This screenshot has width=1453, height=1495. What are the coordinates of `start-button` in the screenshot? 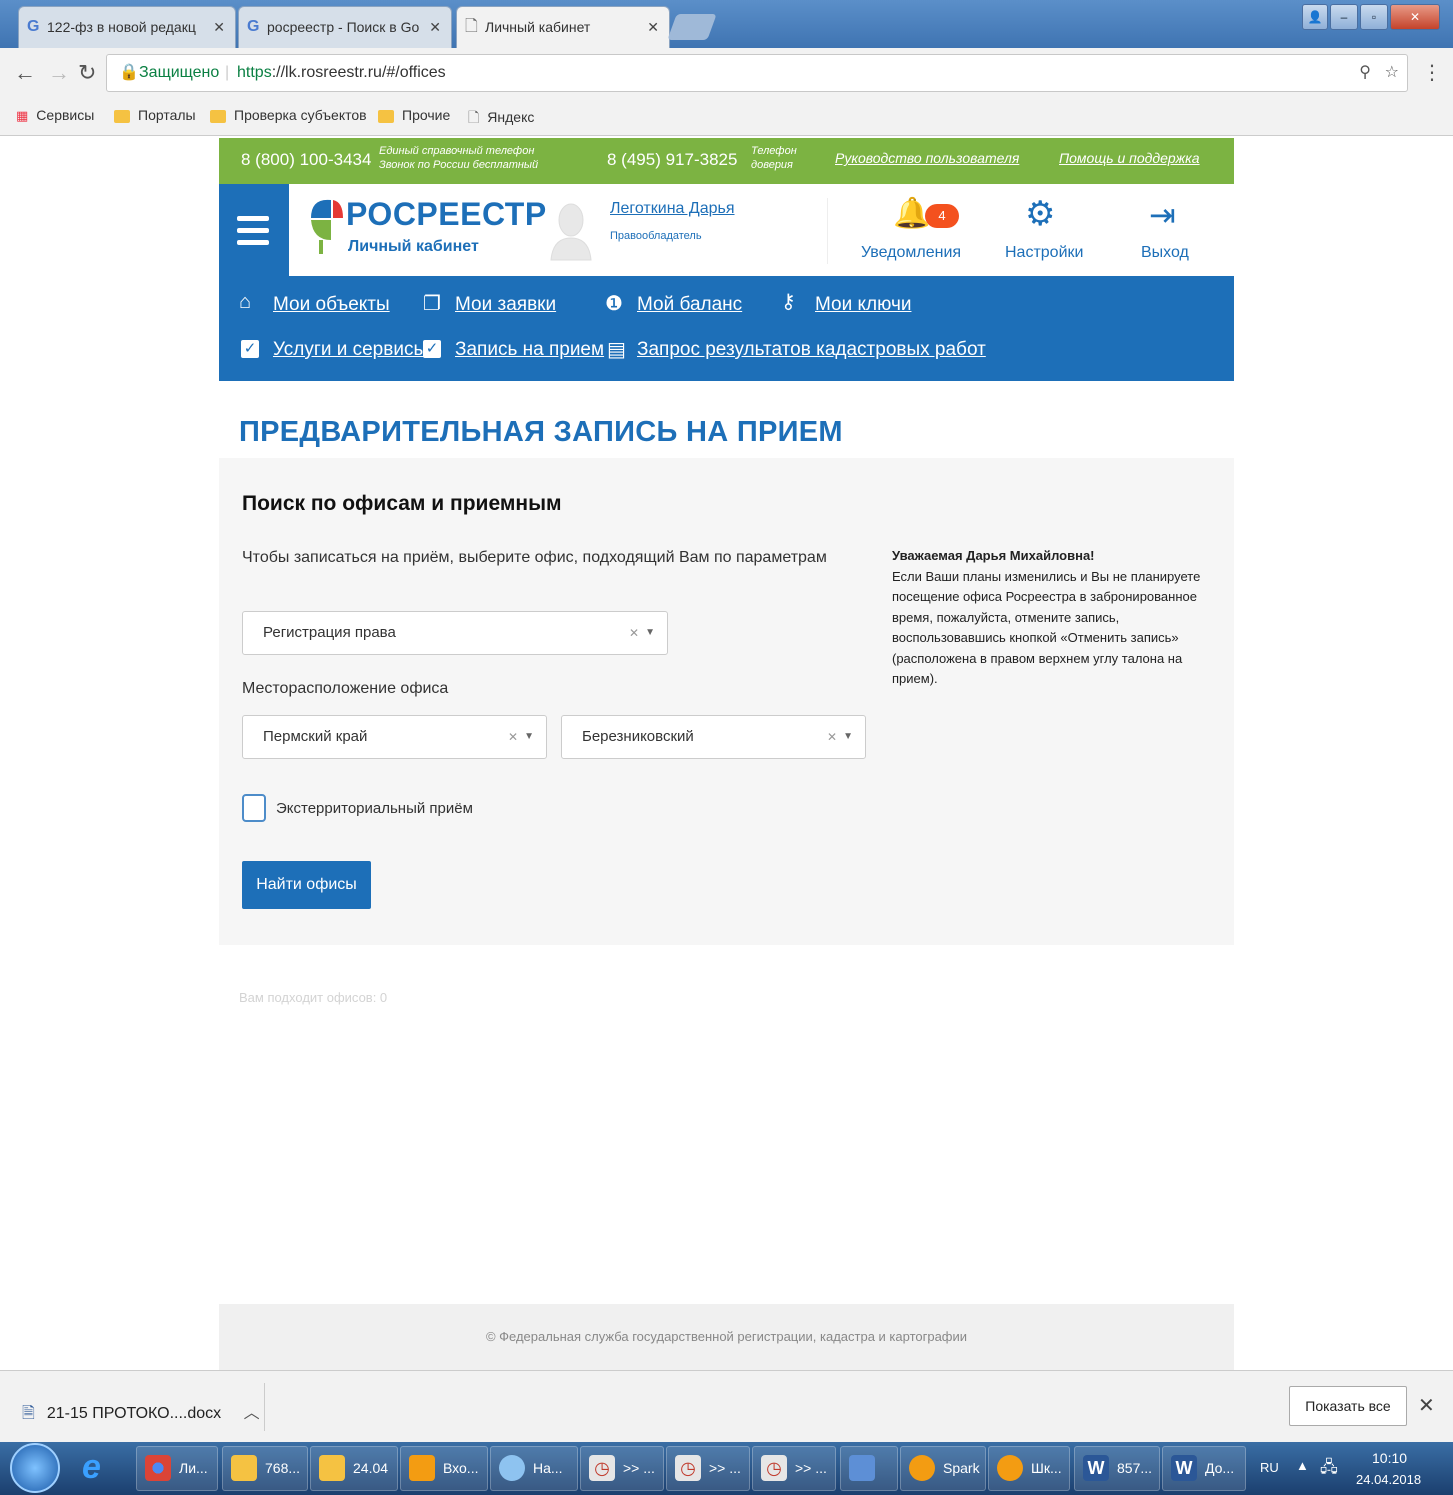 It's located at (35, 1468).